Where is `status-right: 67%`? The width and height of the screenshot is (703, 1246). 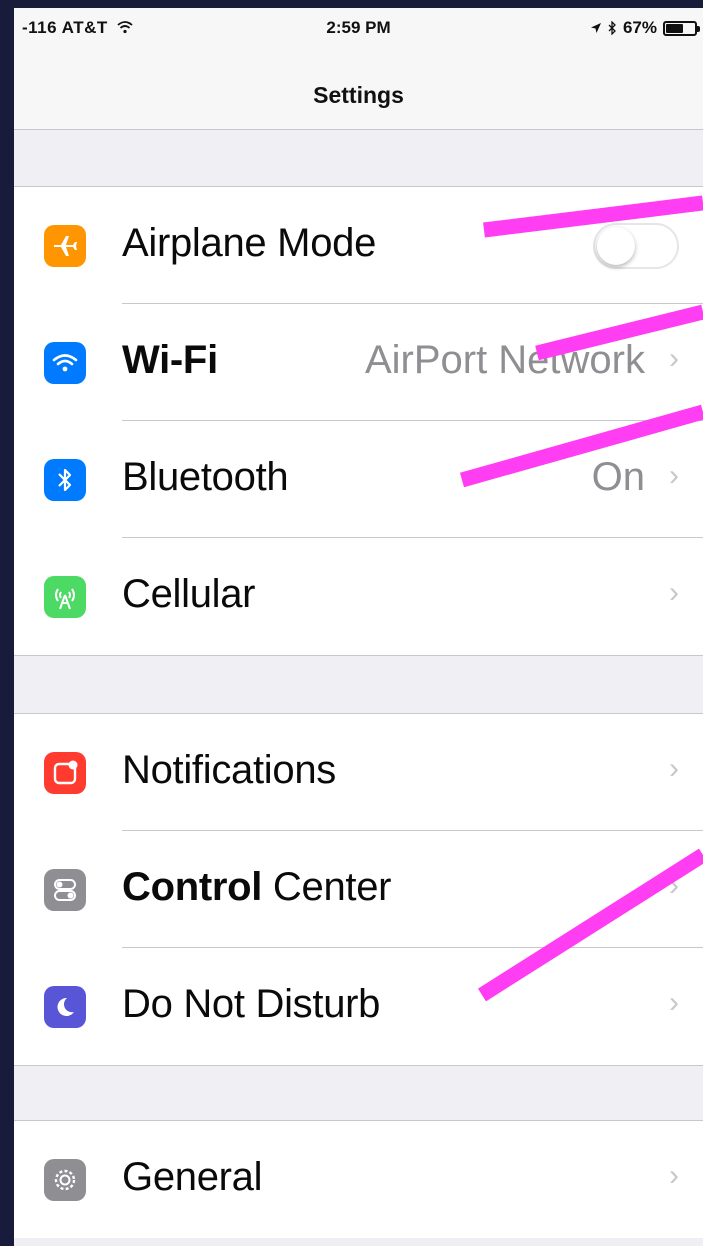
status-right: 67% is located at coordinates (645, 28).